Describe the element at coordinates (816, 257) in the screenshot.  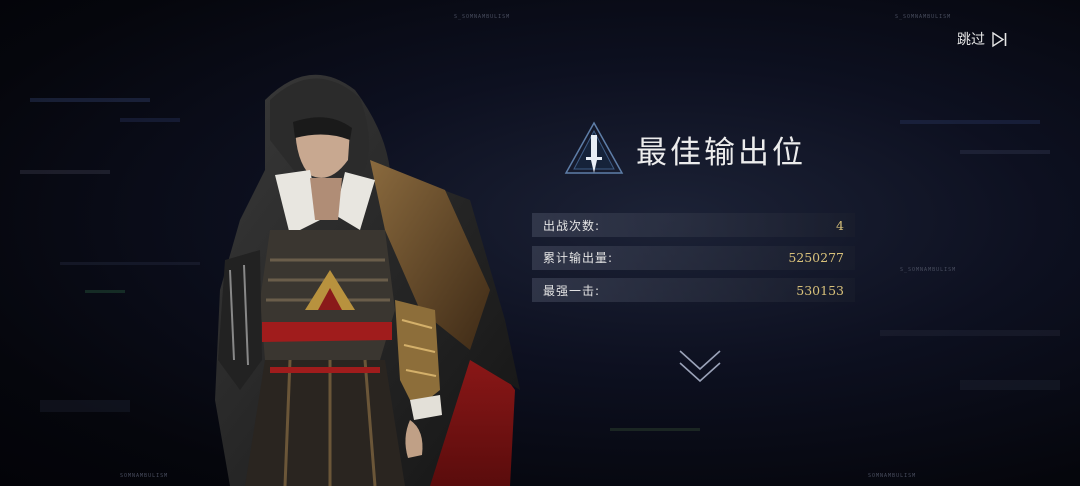
I see `stat-value: 5250277` at that location.